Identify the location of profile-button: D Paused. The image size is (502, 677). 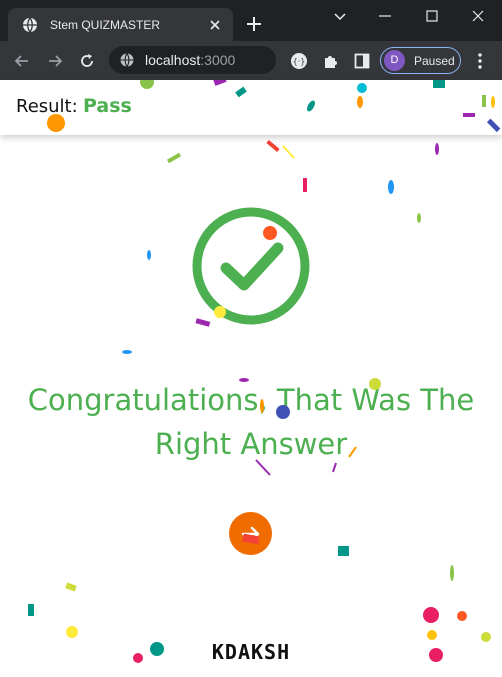
(420, 60).